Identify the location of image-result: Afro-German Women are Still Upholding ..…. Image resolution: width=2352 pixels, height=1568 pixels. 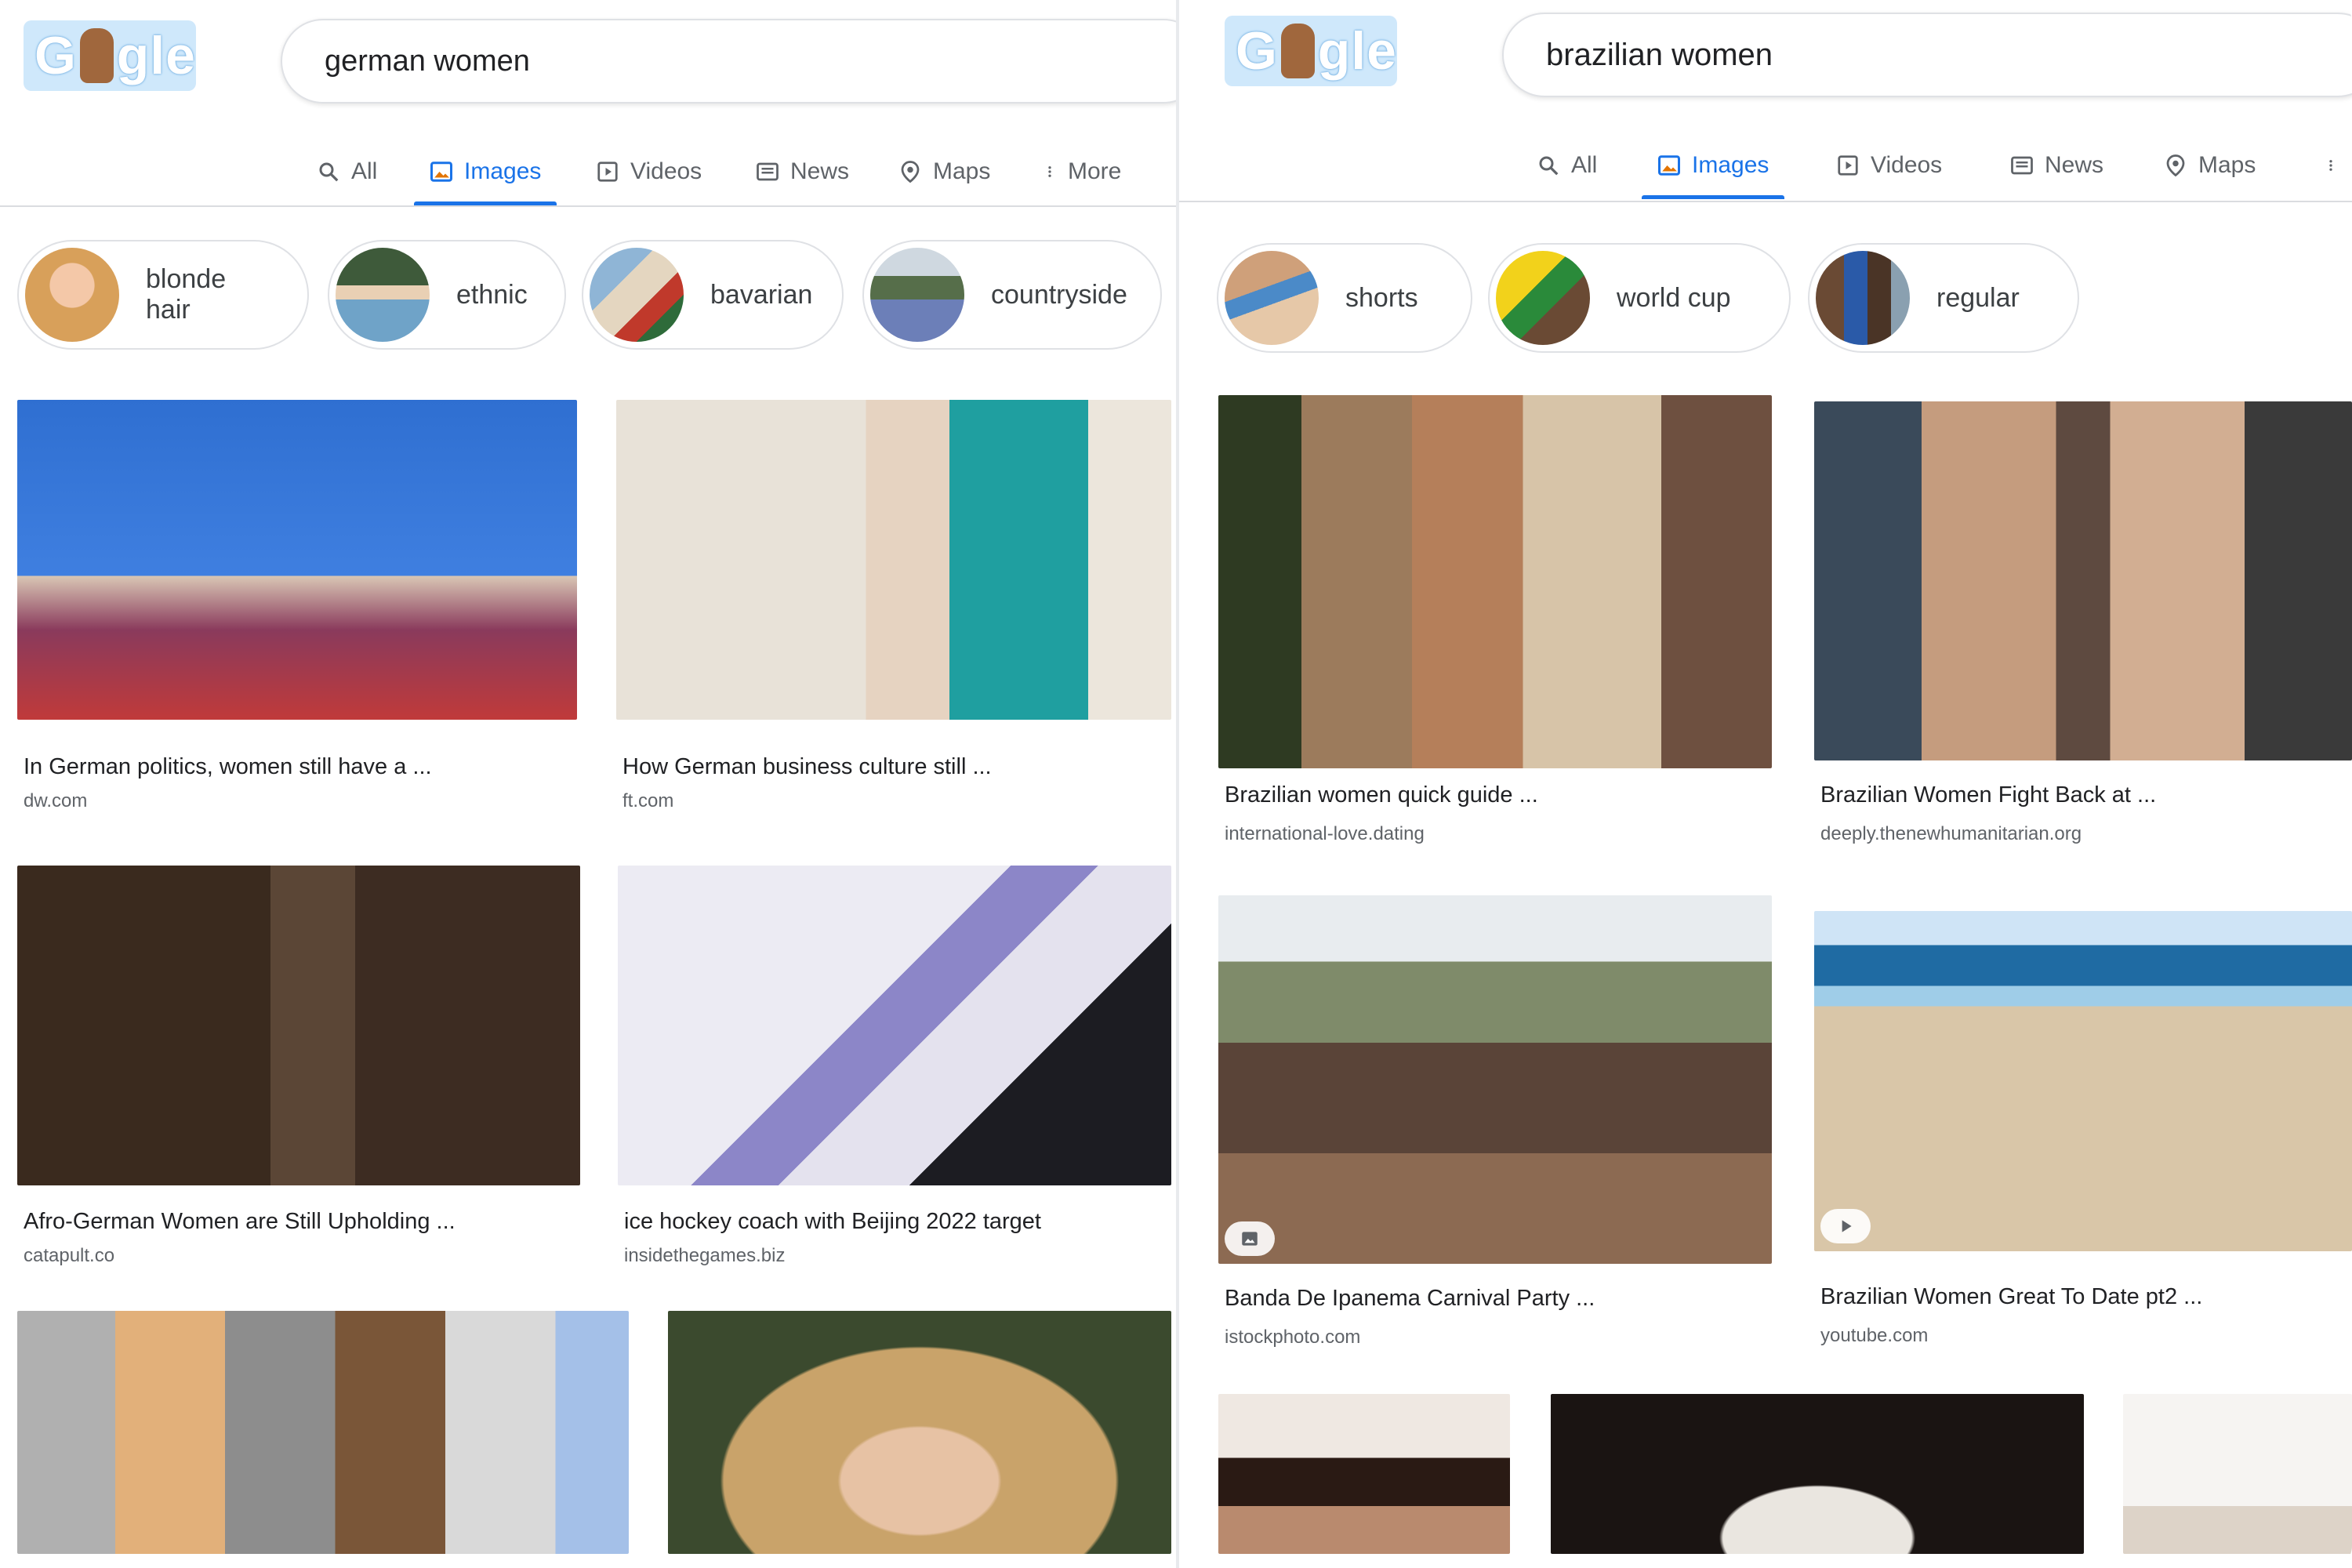
(298, 1069).